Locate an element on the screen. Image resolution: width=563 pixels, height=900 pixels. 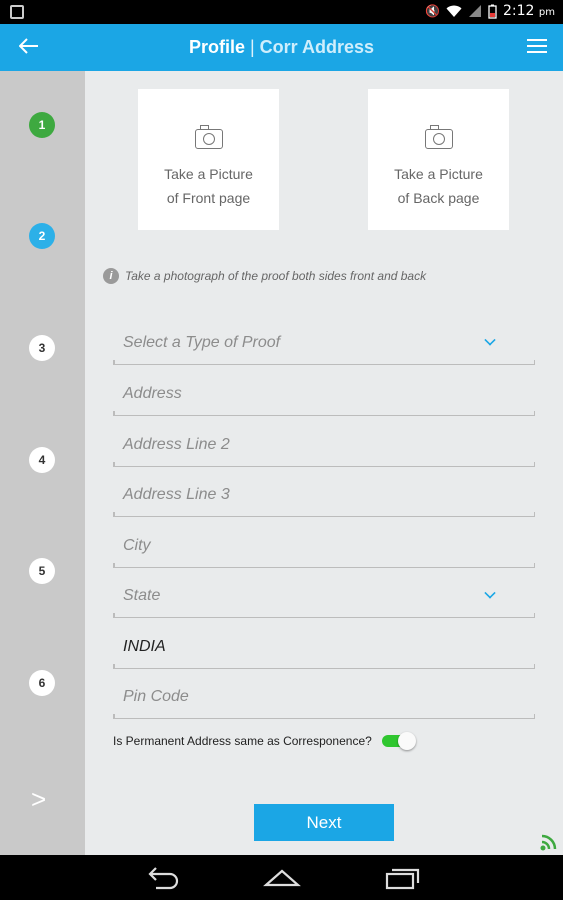
nav-home-icon is located at coordinates (282, 878).